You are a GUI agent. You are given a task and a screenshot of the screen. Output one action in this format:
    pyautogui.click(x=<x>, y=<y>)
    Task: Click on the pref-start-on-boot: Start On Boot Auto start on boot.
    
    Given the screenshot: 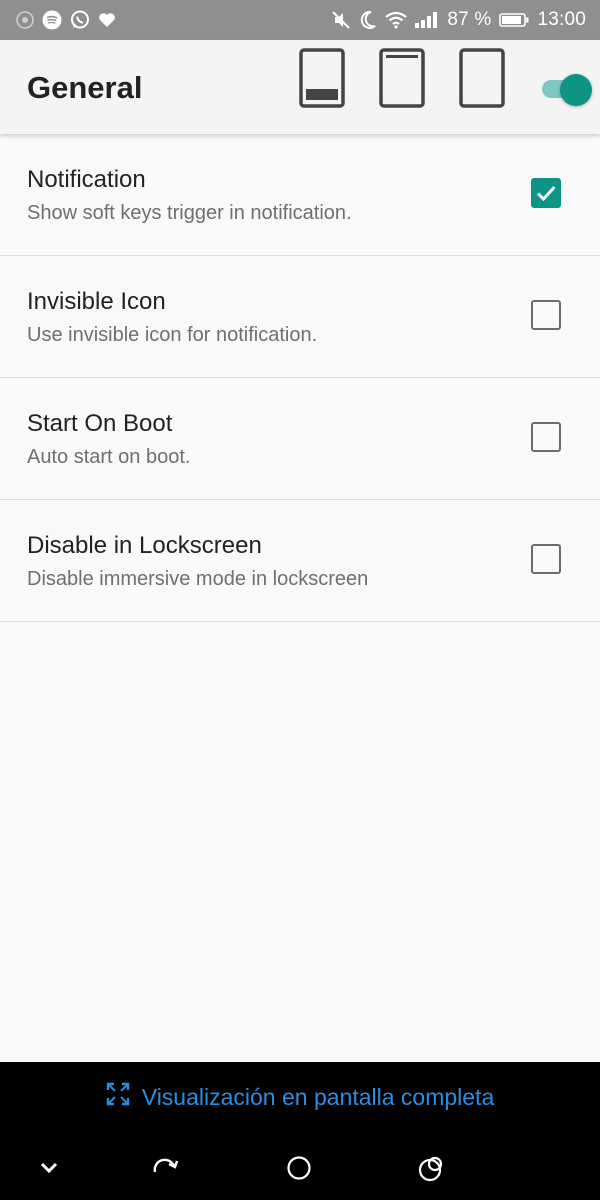 What is the action you would take?
    pyautogui.click(x=300, y=439)
    